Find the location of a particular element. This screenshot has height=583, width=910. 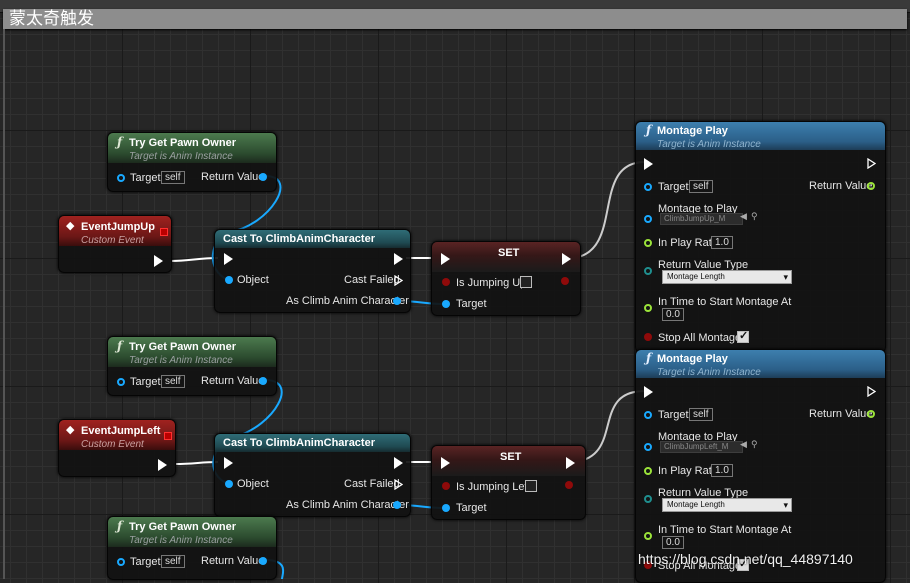

pin-label-stop-all: Stop All Montages is located at coordinates (702, 338).